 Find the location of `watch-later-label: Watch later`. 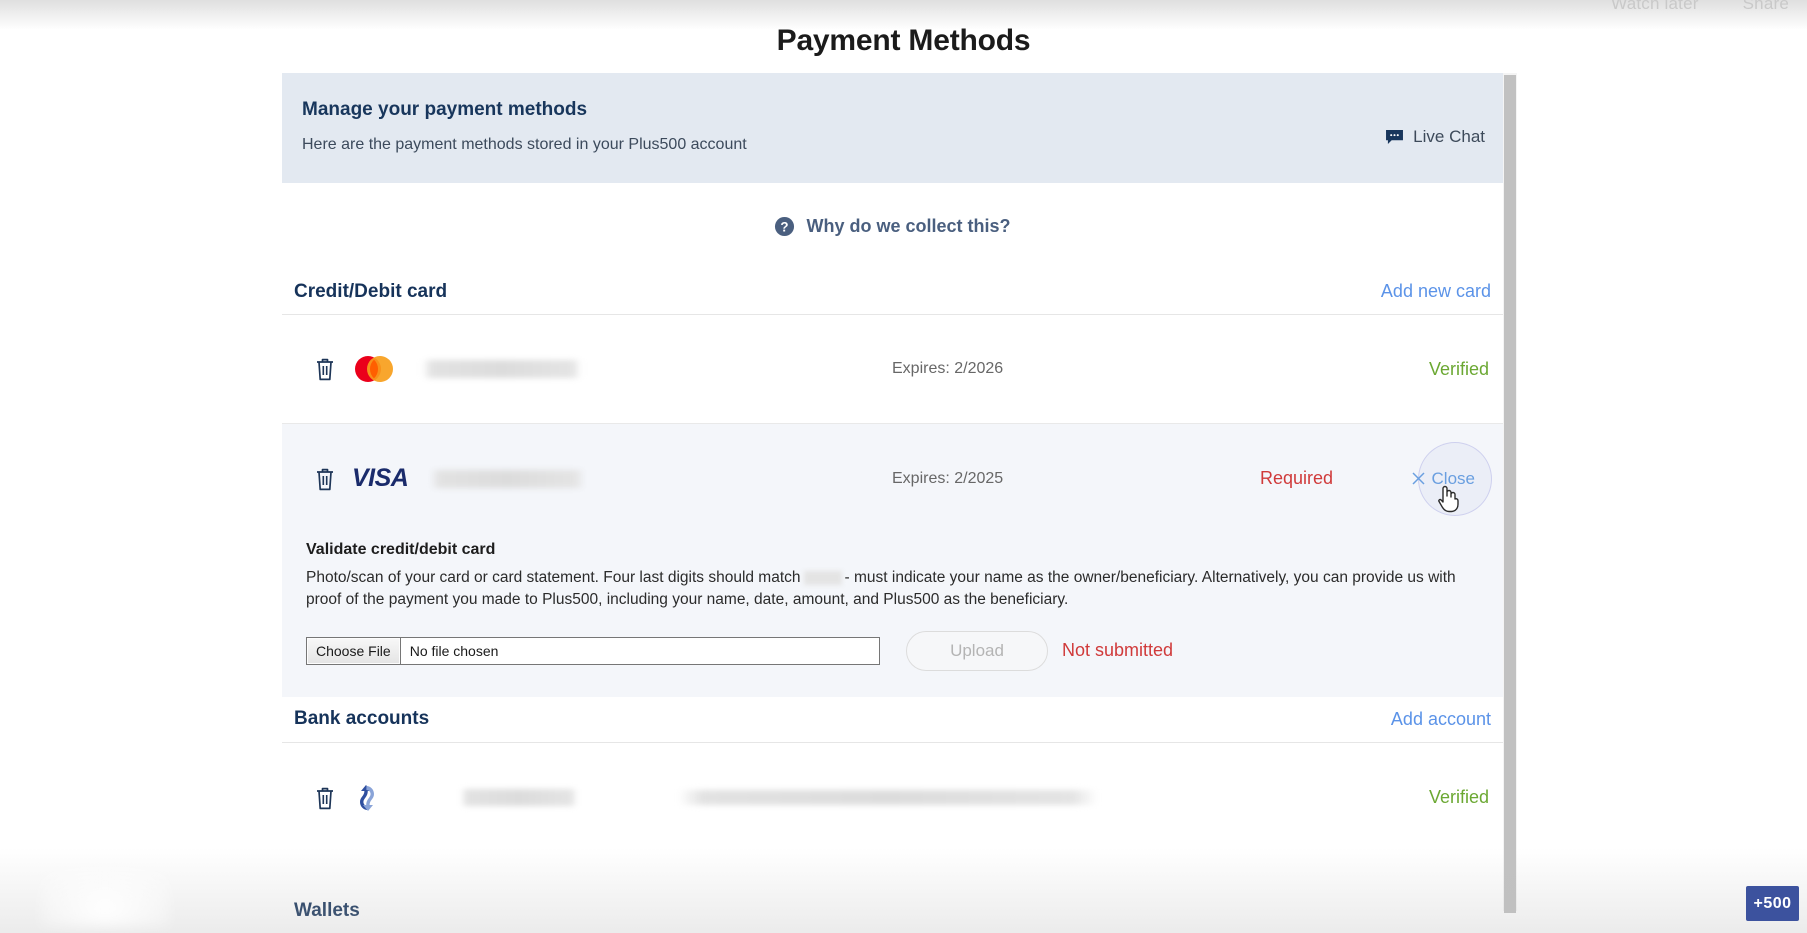

watch-later-label: Watch later is located at coordinates (1655, 7).